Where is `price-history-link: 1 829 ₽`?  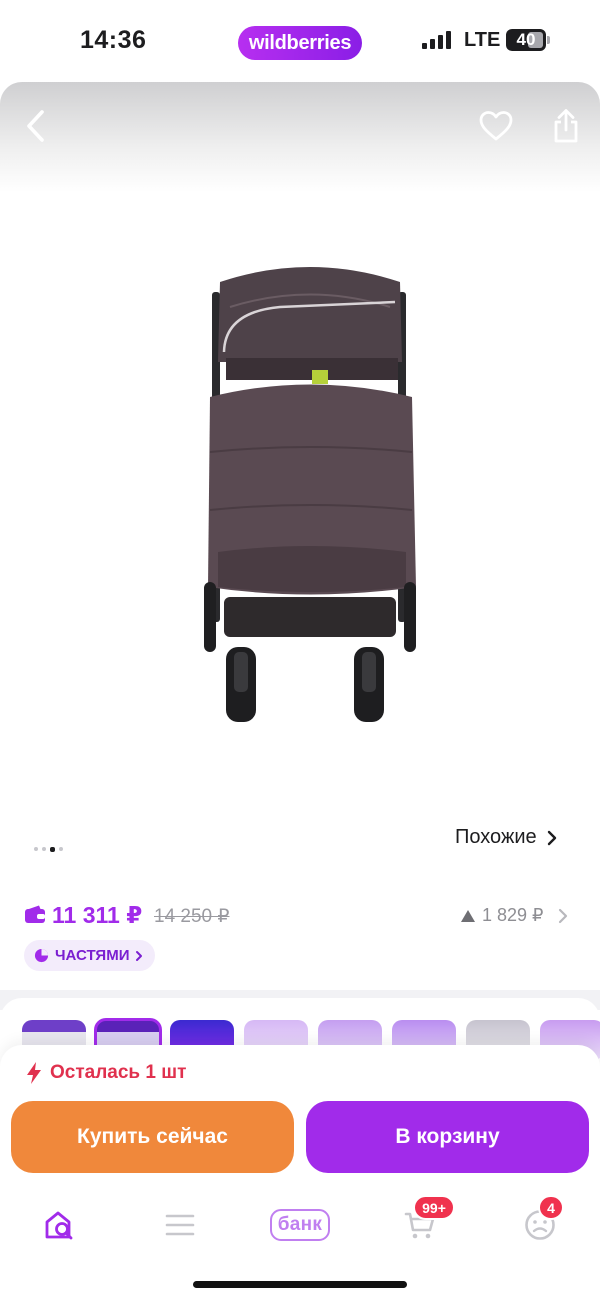
price-history-link: 1 829 ₽ is located at coordinates (515, 915).